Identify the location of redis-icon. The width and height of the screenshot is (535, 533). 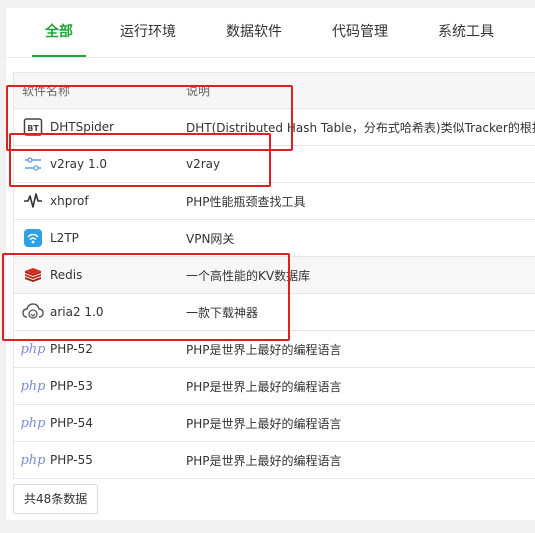
(33, 275).